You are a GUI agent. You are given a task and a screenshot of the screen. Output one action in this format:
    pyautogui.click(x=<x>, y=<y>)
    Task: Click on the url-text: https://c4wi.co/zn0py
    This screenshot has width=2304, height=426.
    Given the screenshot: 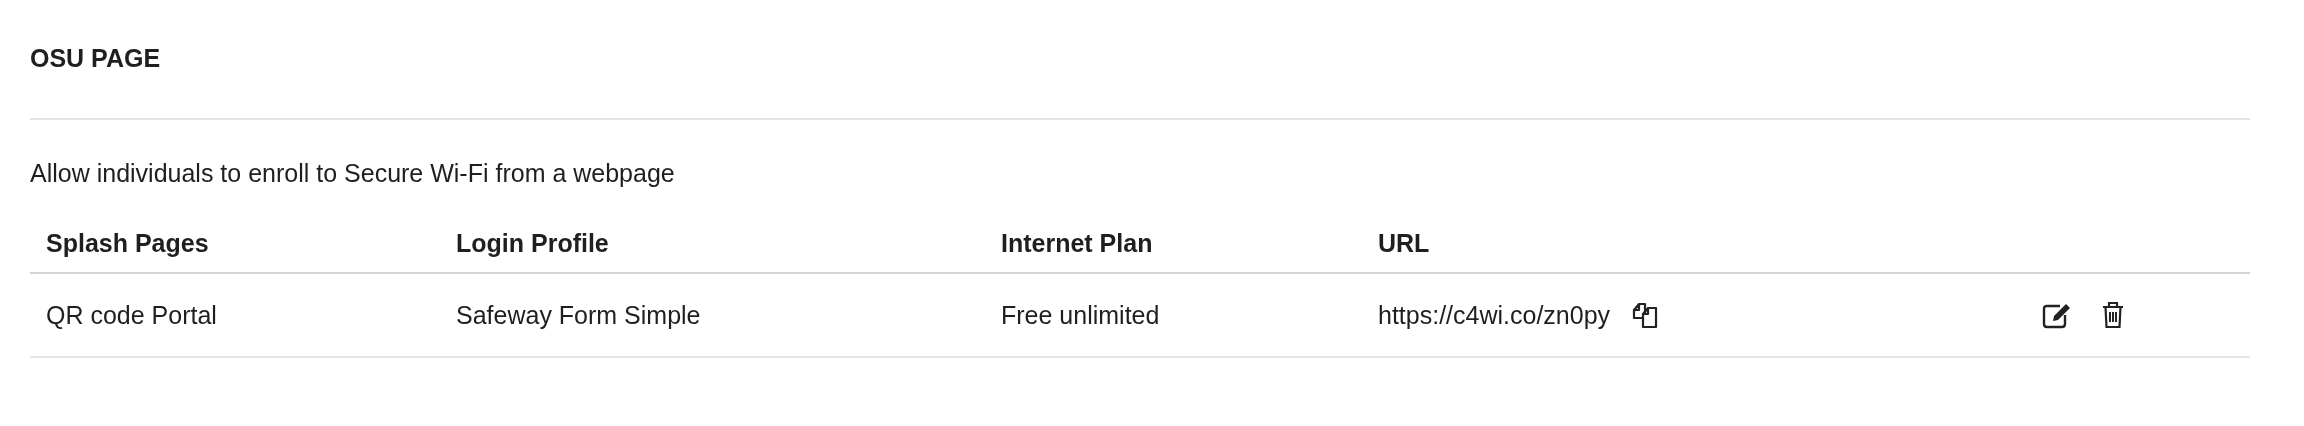 What is the action you would take?
    pyautogui.click(x=1494, y=315)
    